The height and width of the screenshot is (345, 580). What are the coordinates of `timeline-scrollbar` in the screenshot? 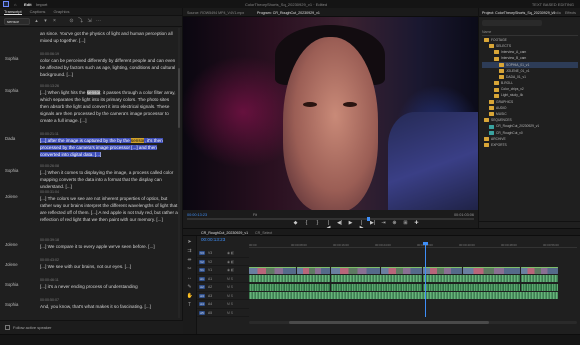 It's located at (413, 322).